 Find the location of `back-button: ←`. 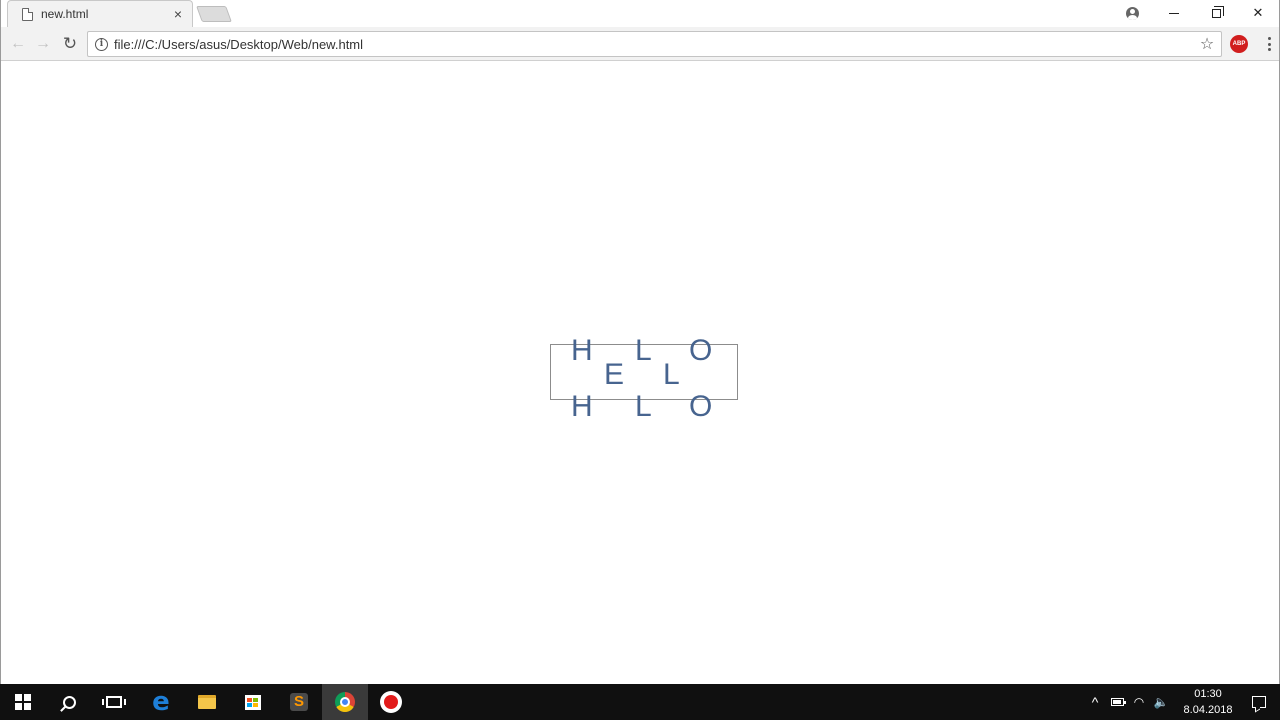

back-button: ← is located at coordinates (18, 44).